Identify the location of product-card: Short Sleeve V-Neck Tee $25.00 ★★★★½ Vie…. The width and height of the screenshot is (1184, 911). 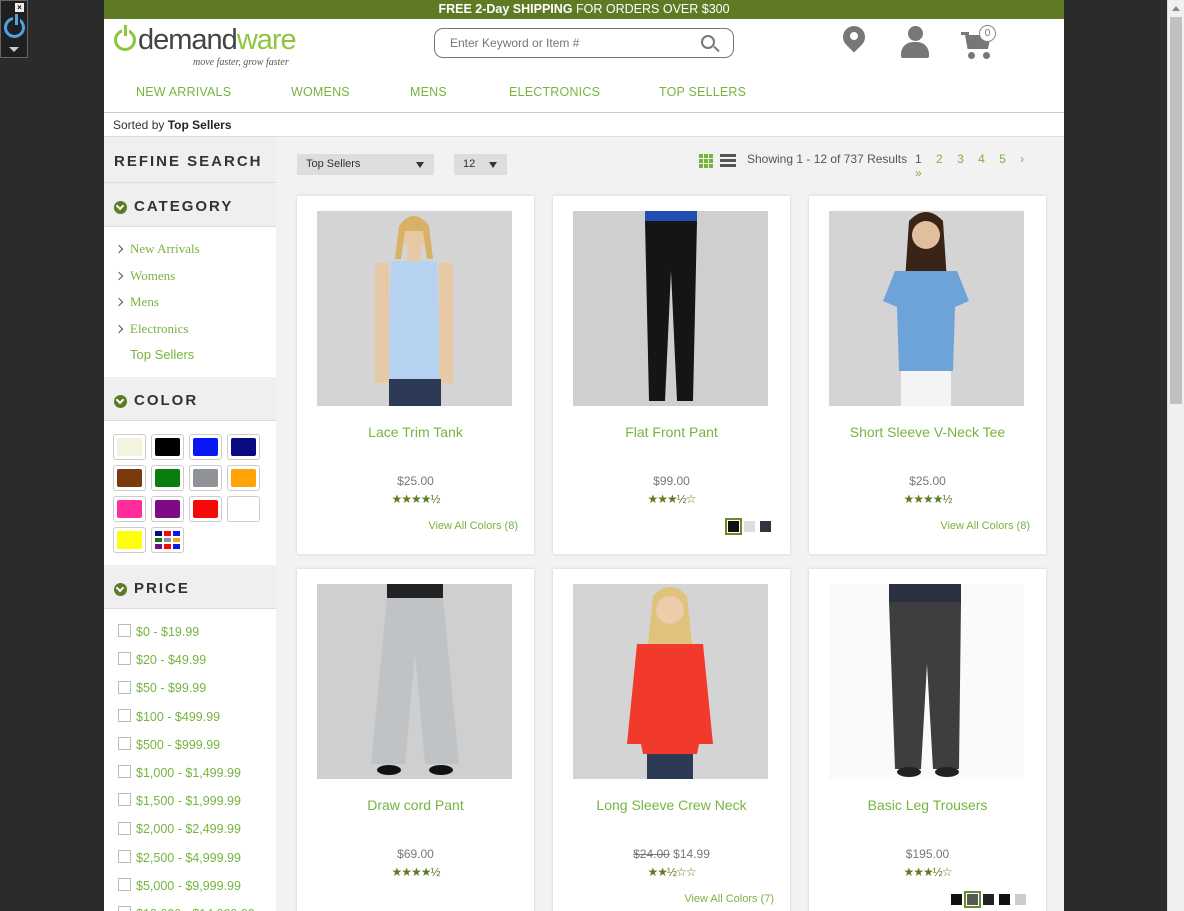
(927, 375).